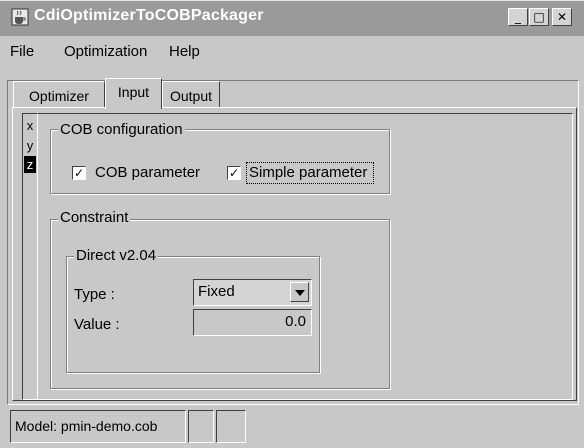 This screenshot has height=448, width=584. What do you see at coordinates (94, 294) in the screenshot?
I see `type-label: Type :` at bounding box center [94, 294].